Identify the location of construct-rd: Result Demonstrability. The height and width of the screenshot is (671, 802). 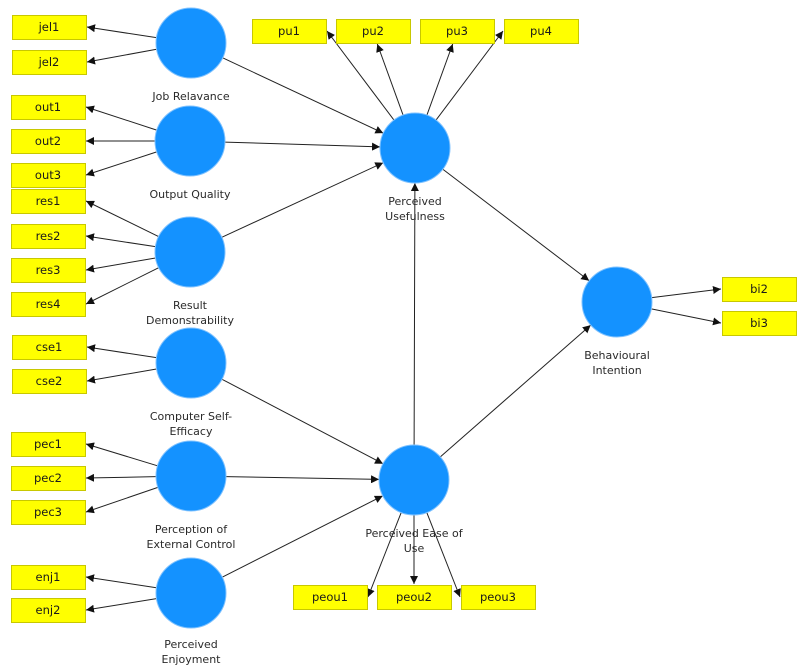
(190, 271).